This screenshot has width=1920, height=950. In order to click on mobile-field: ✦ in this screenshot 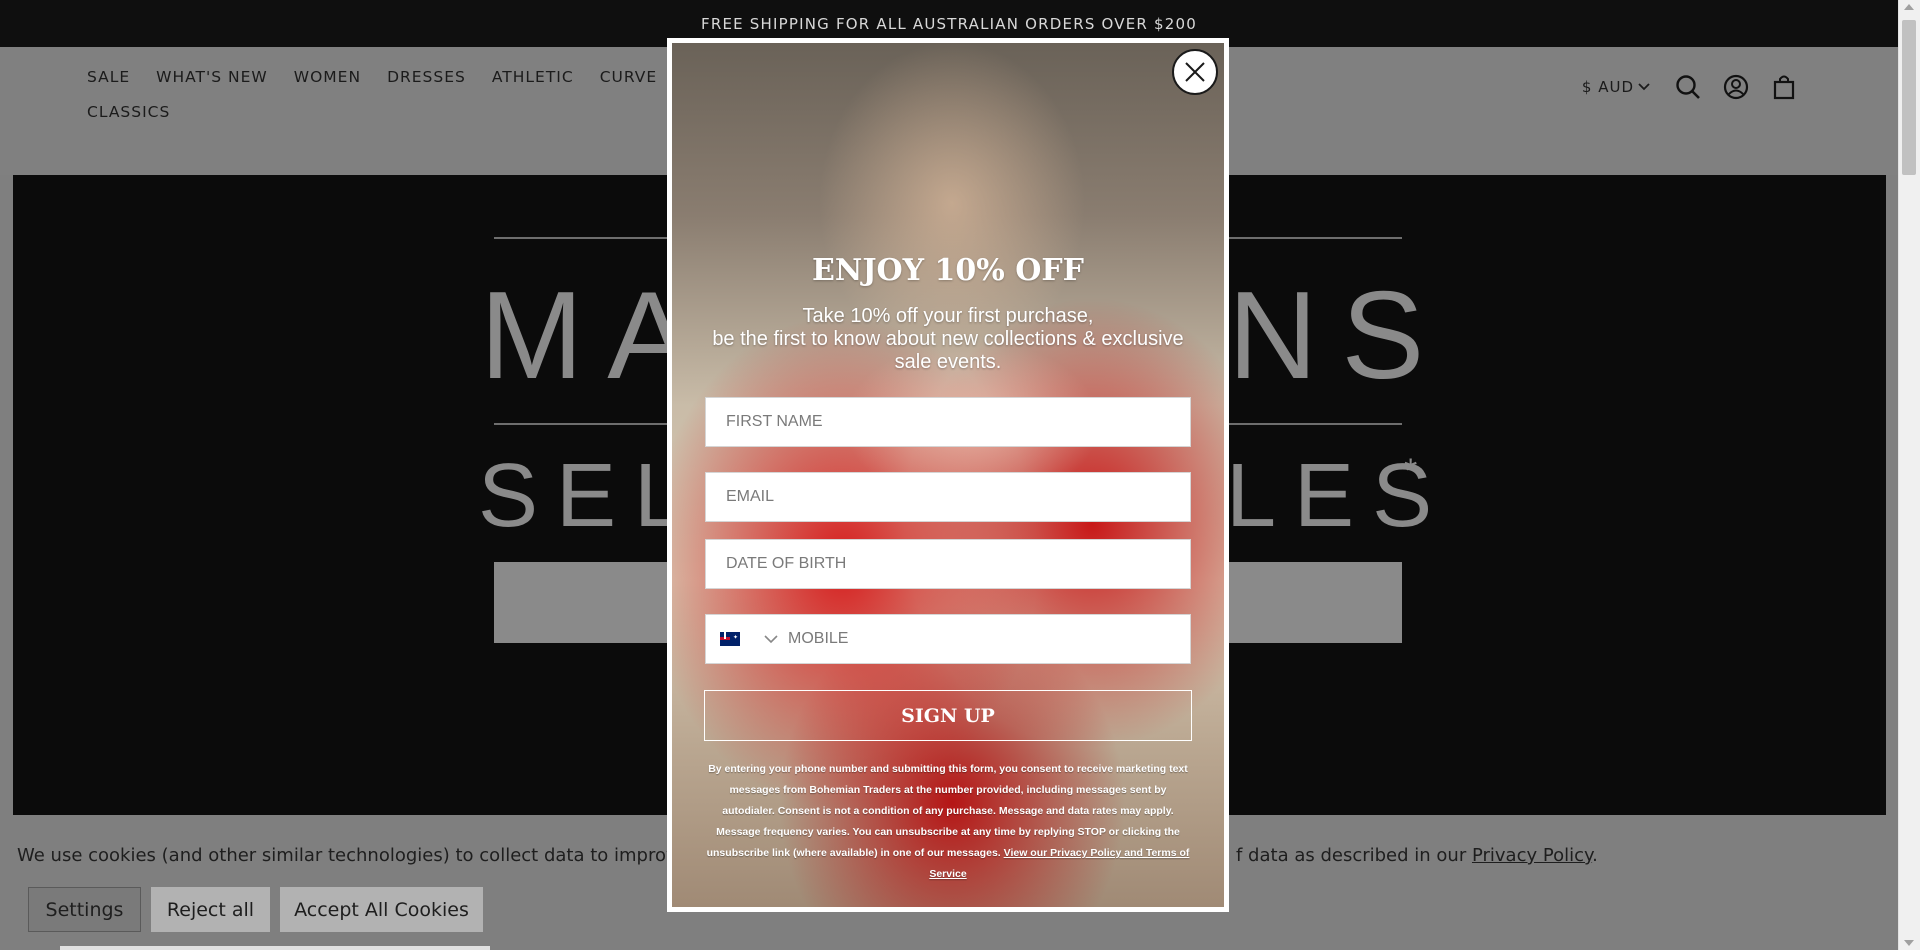, I will do `click(948, 639)`.